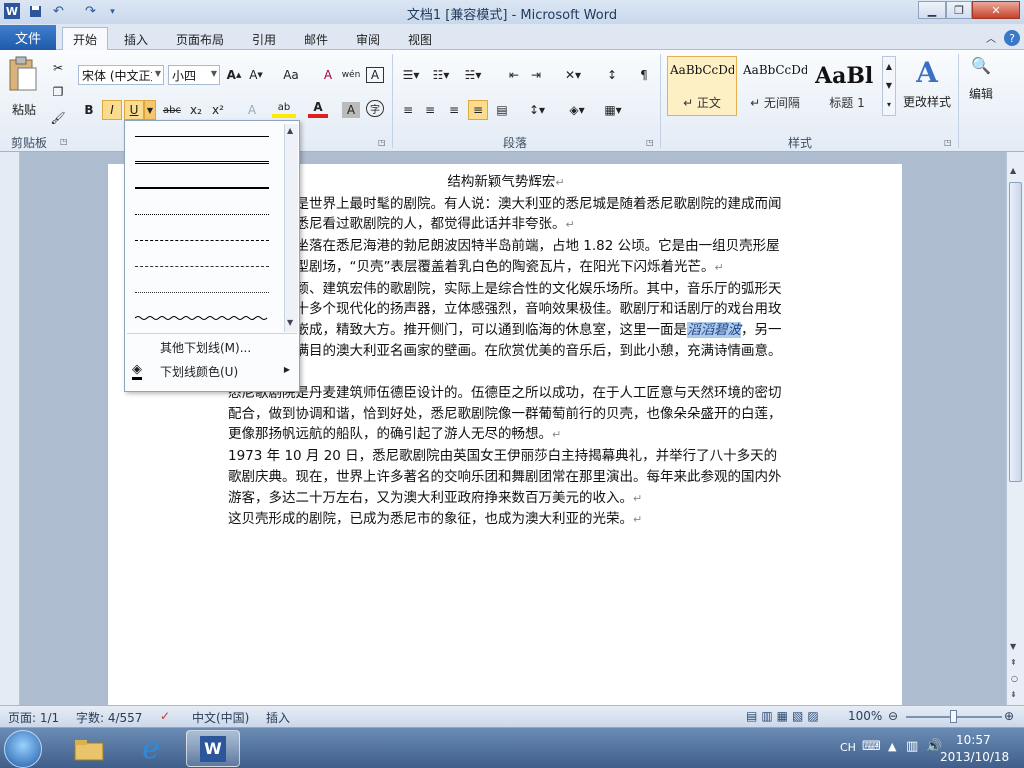 This screenshot has height=768, width=1024. What do you see at coordinates (981, 91) in the screenshot?
I see `editing-button: 🔍 编辑` at bounding box center [981, 91].